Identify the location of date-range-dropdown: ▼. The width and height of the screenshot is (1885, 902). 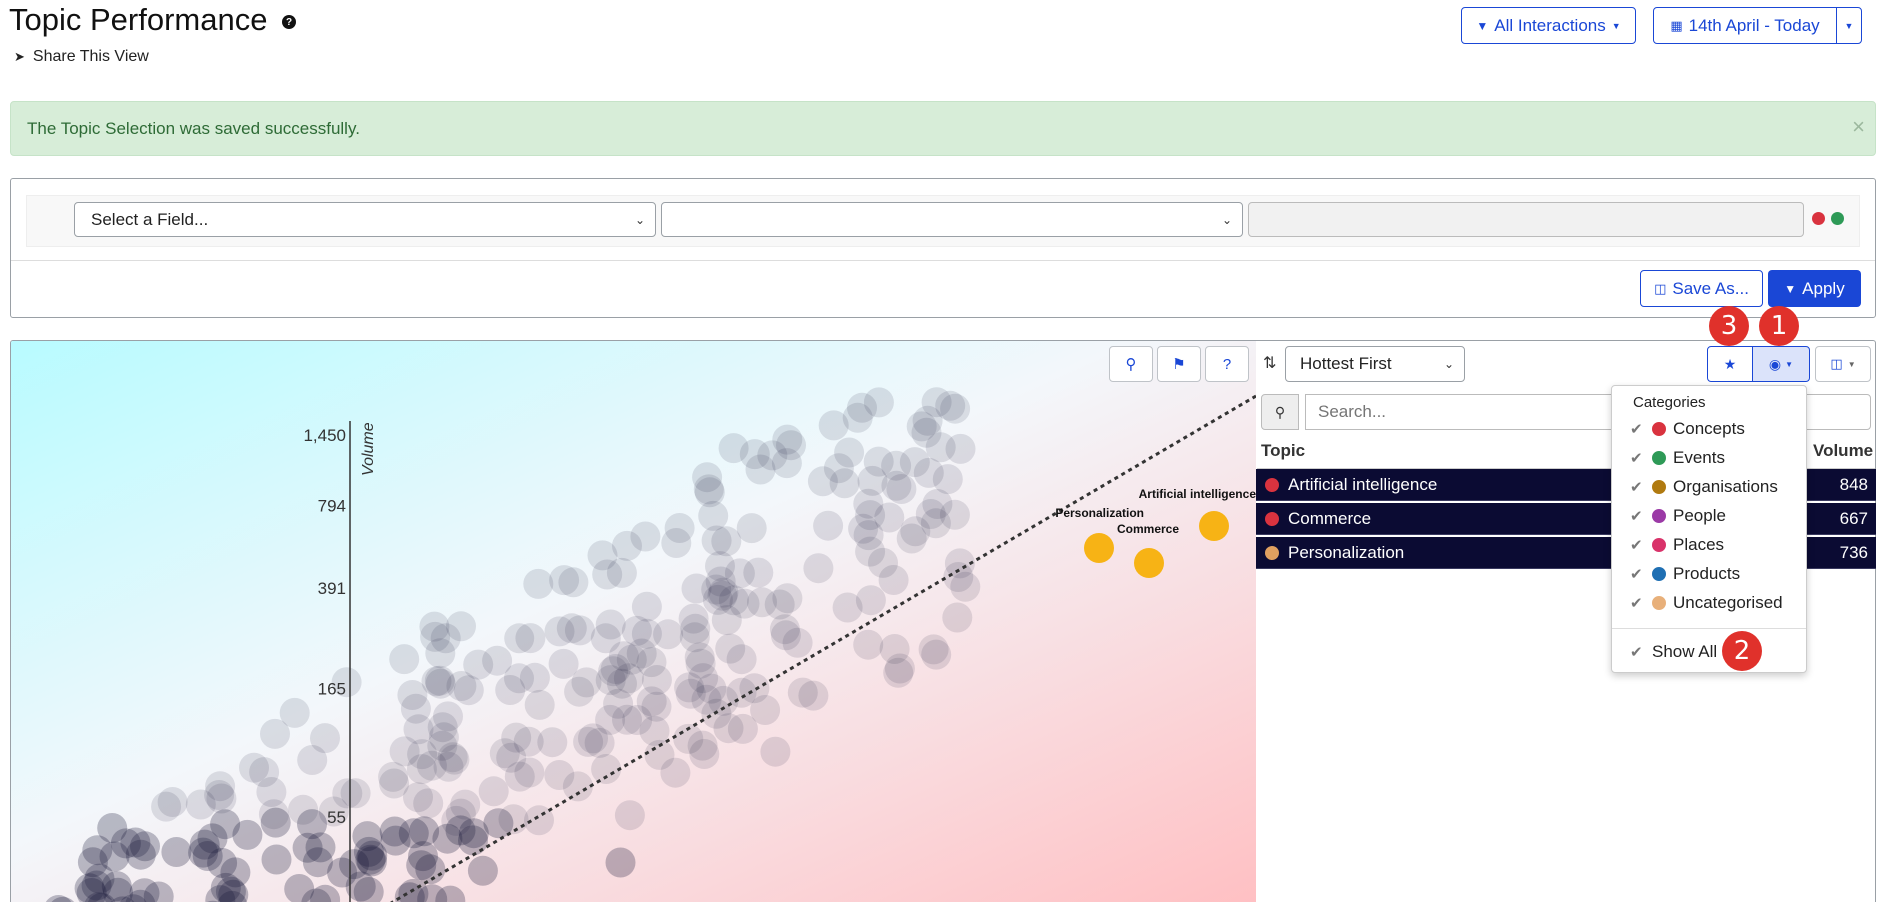
(1849, 25).